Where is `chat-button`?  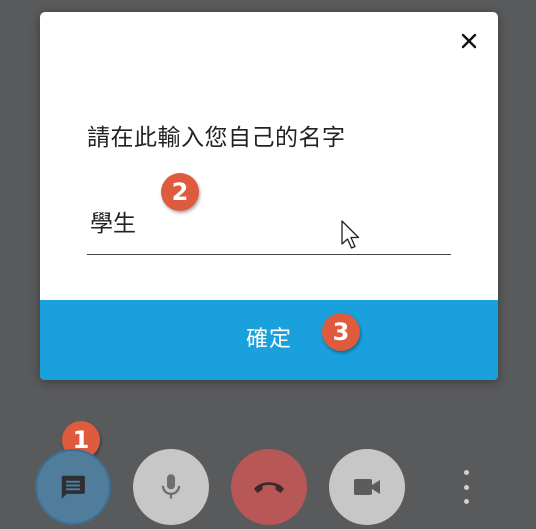
chat-button is located at coordinates (73, 487).